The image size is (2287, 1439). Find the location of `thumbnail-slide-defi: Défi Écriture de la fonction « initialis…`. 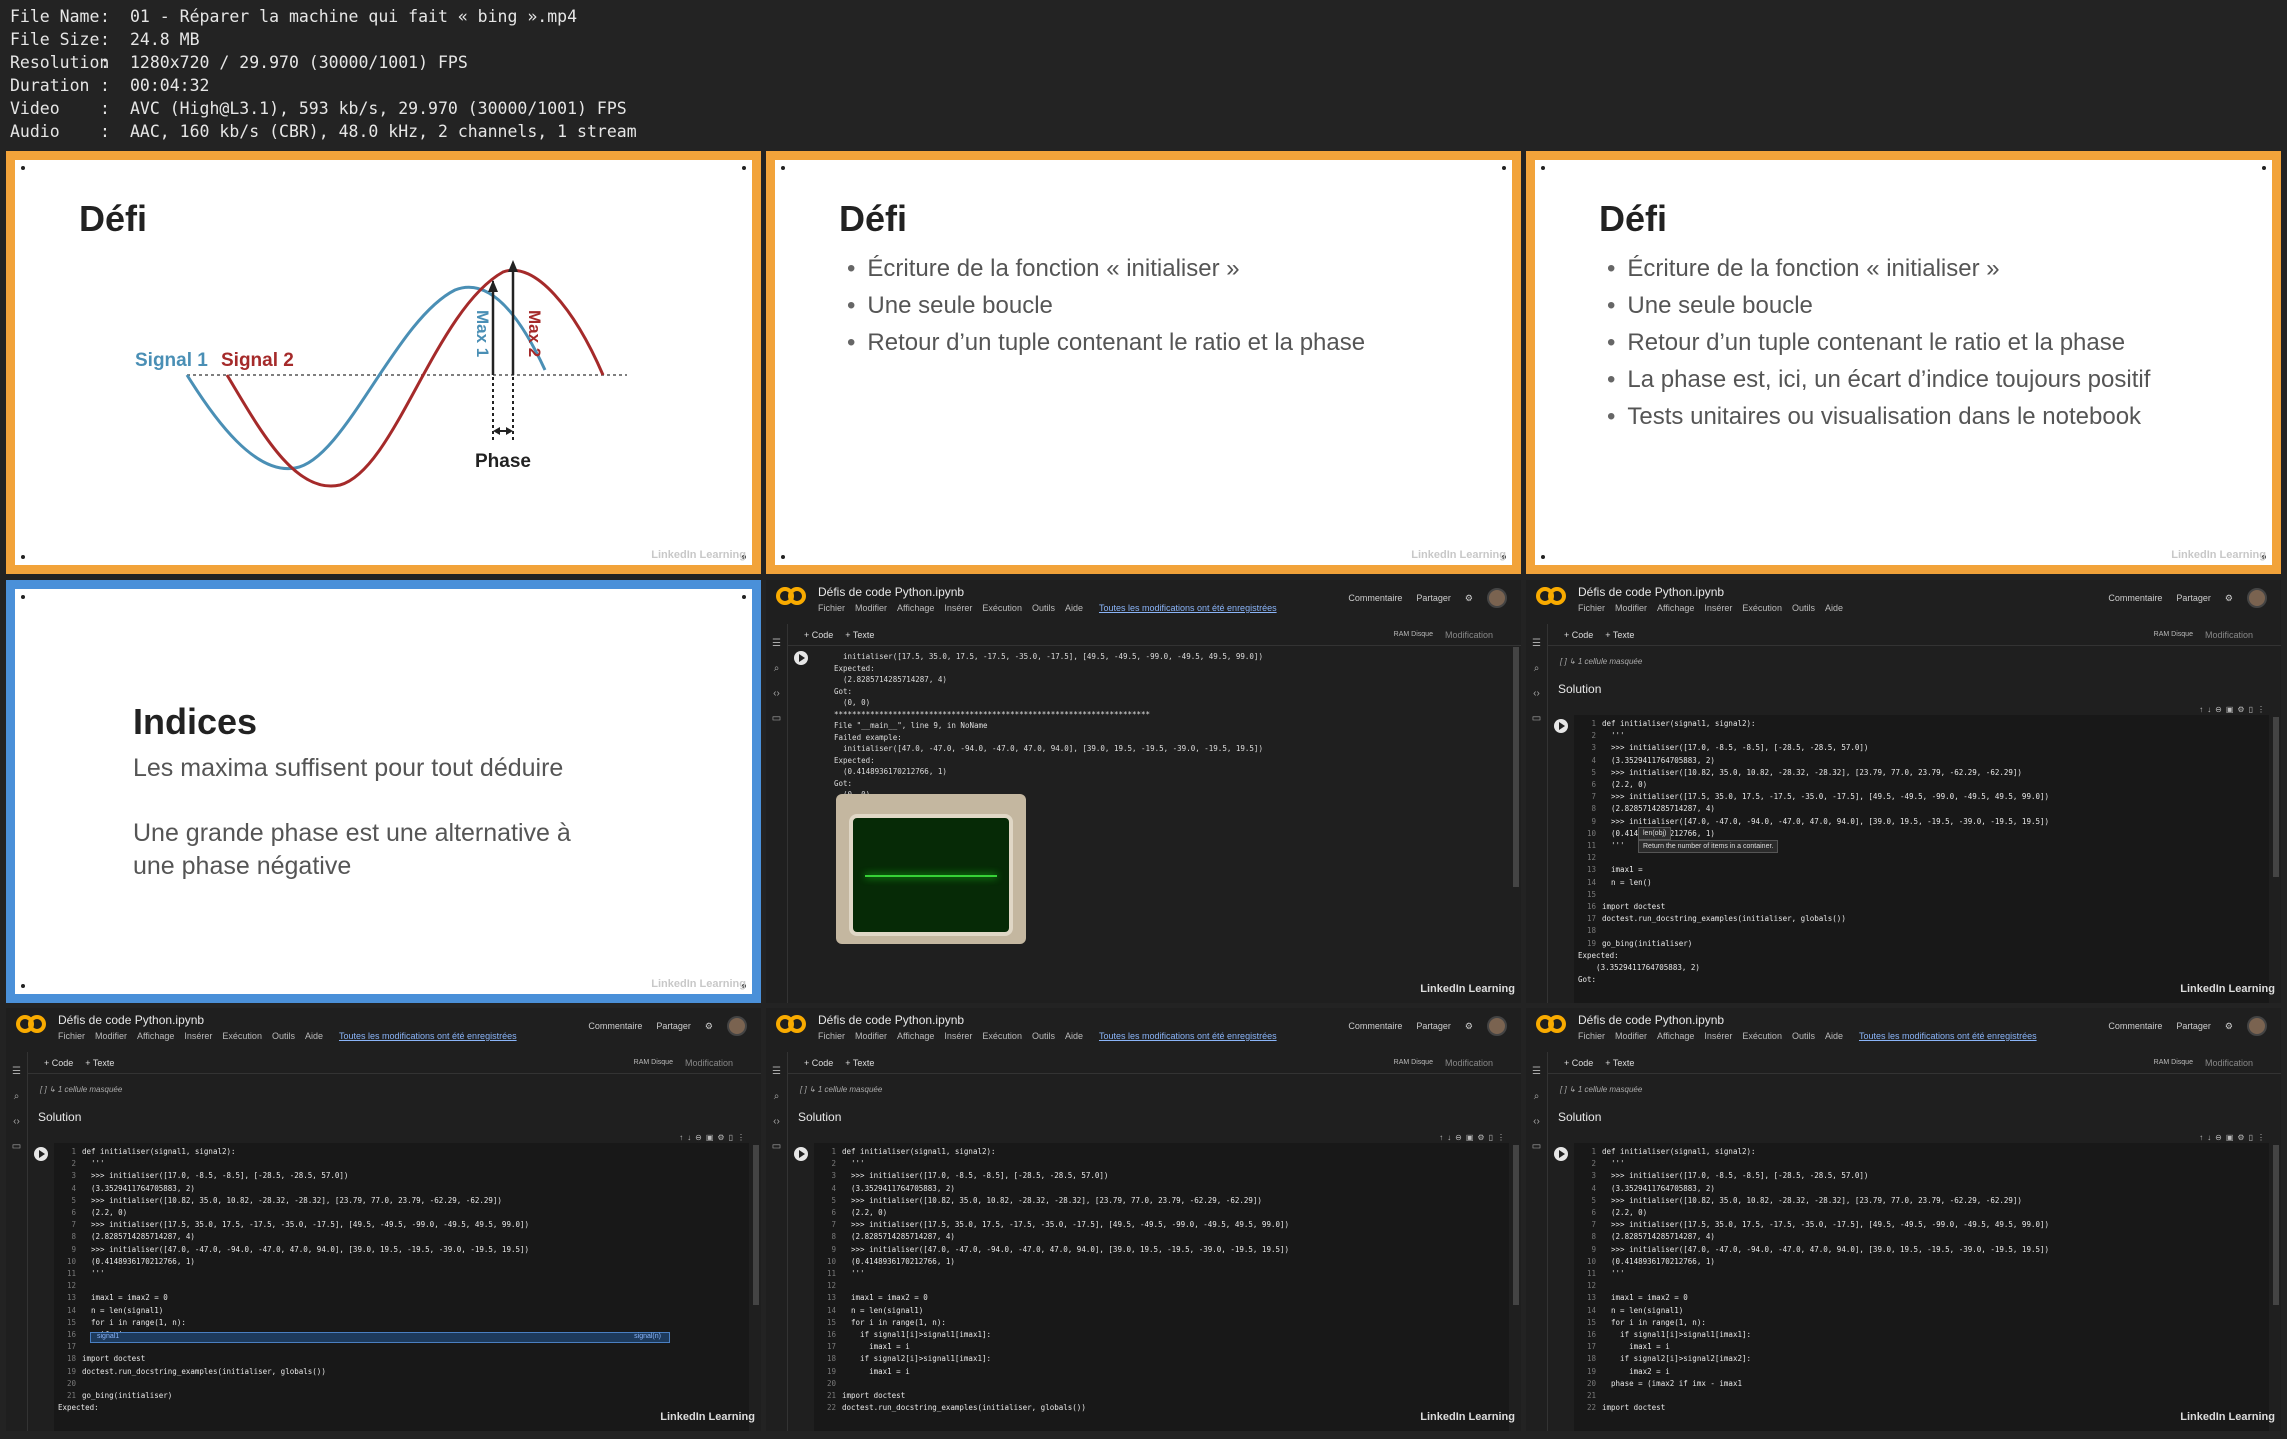

thumbnail-slide-defi: Défi Écriture de la fonction « initialis… is located at coordinates (1143, 362).